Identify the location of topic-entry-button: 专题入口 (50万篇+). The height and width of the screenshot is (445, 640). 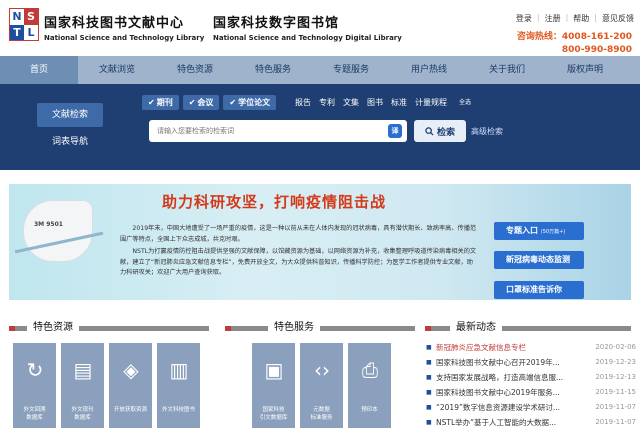
(539, 231).